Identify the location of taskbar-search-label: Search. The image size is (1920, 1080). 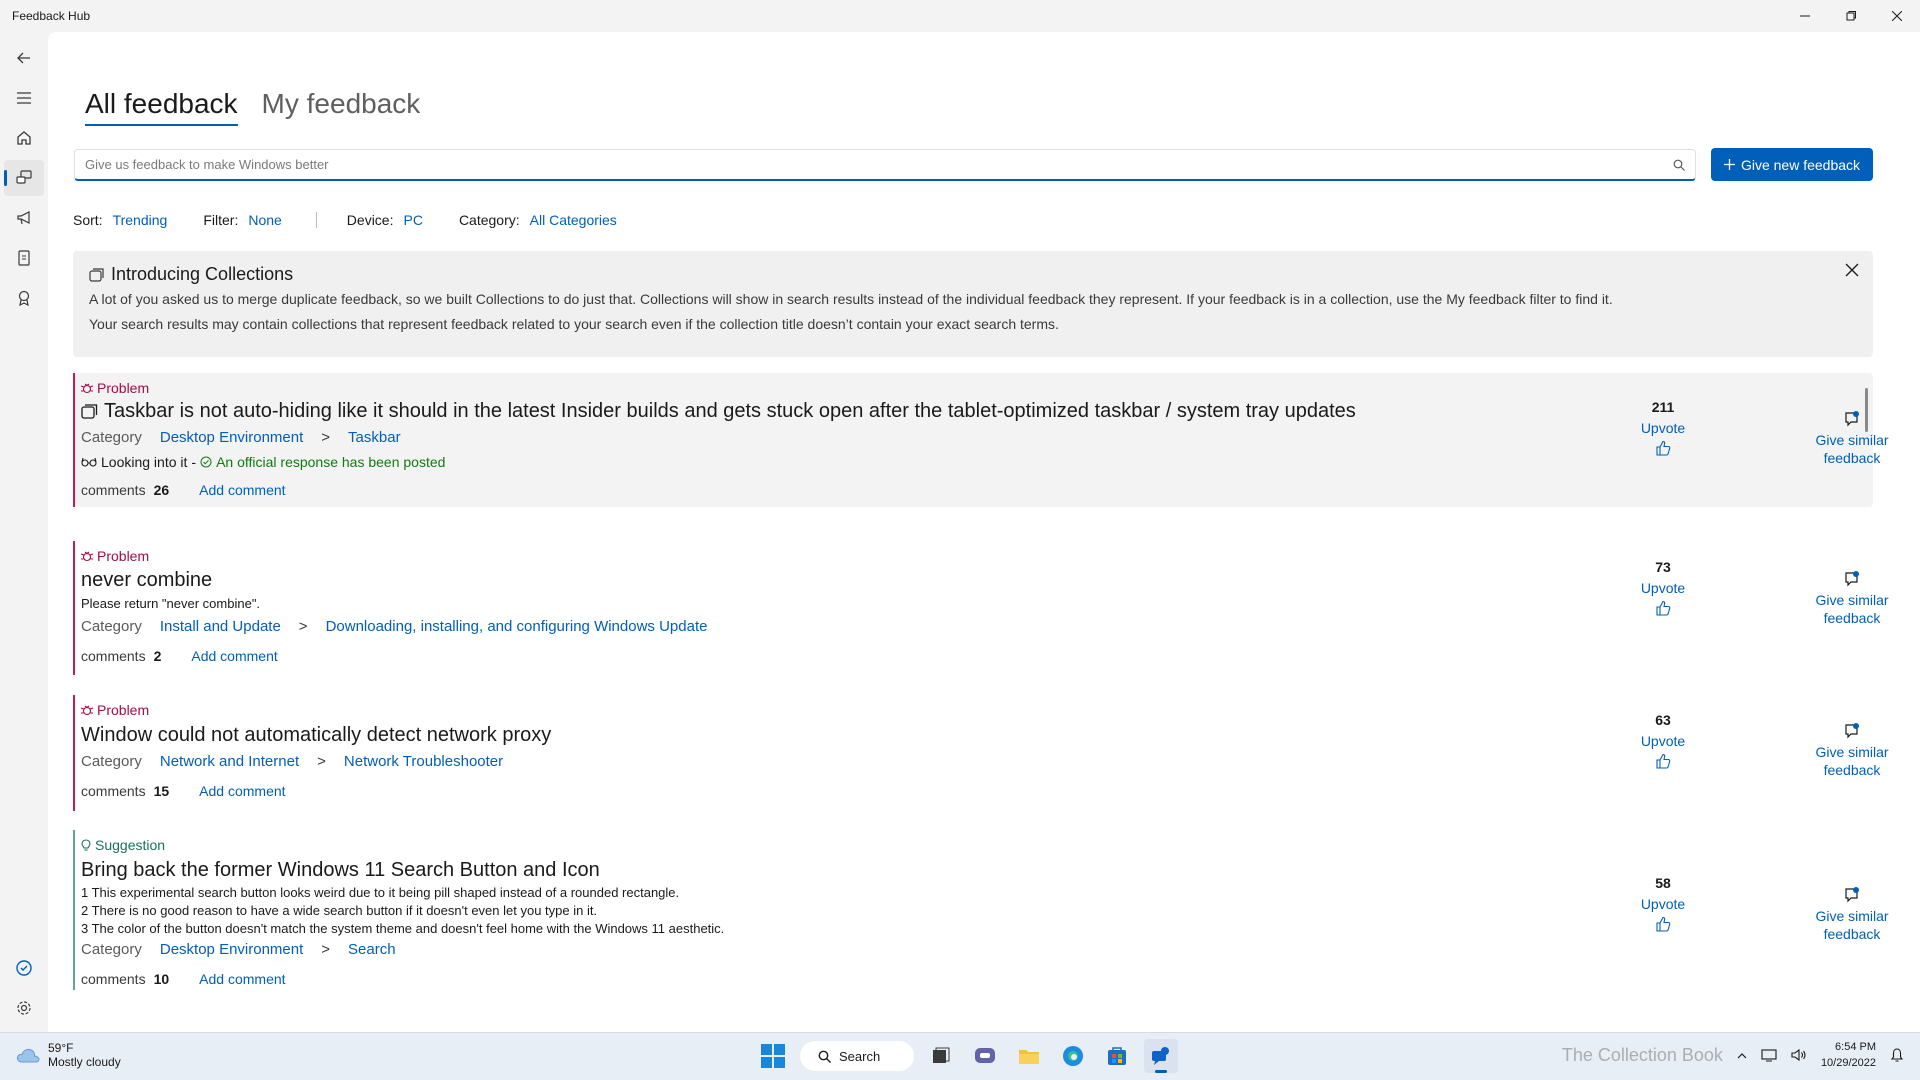
(860, 1056).